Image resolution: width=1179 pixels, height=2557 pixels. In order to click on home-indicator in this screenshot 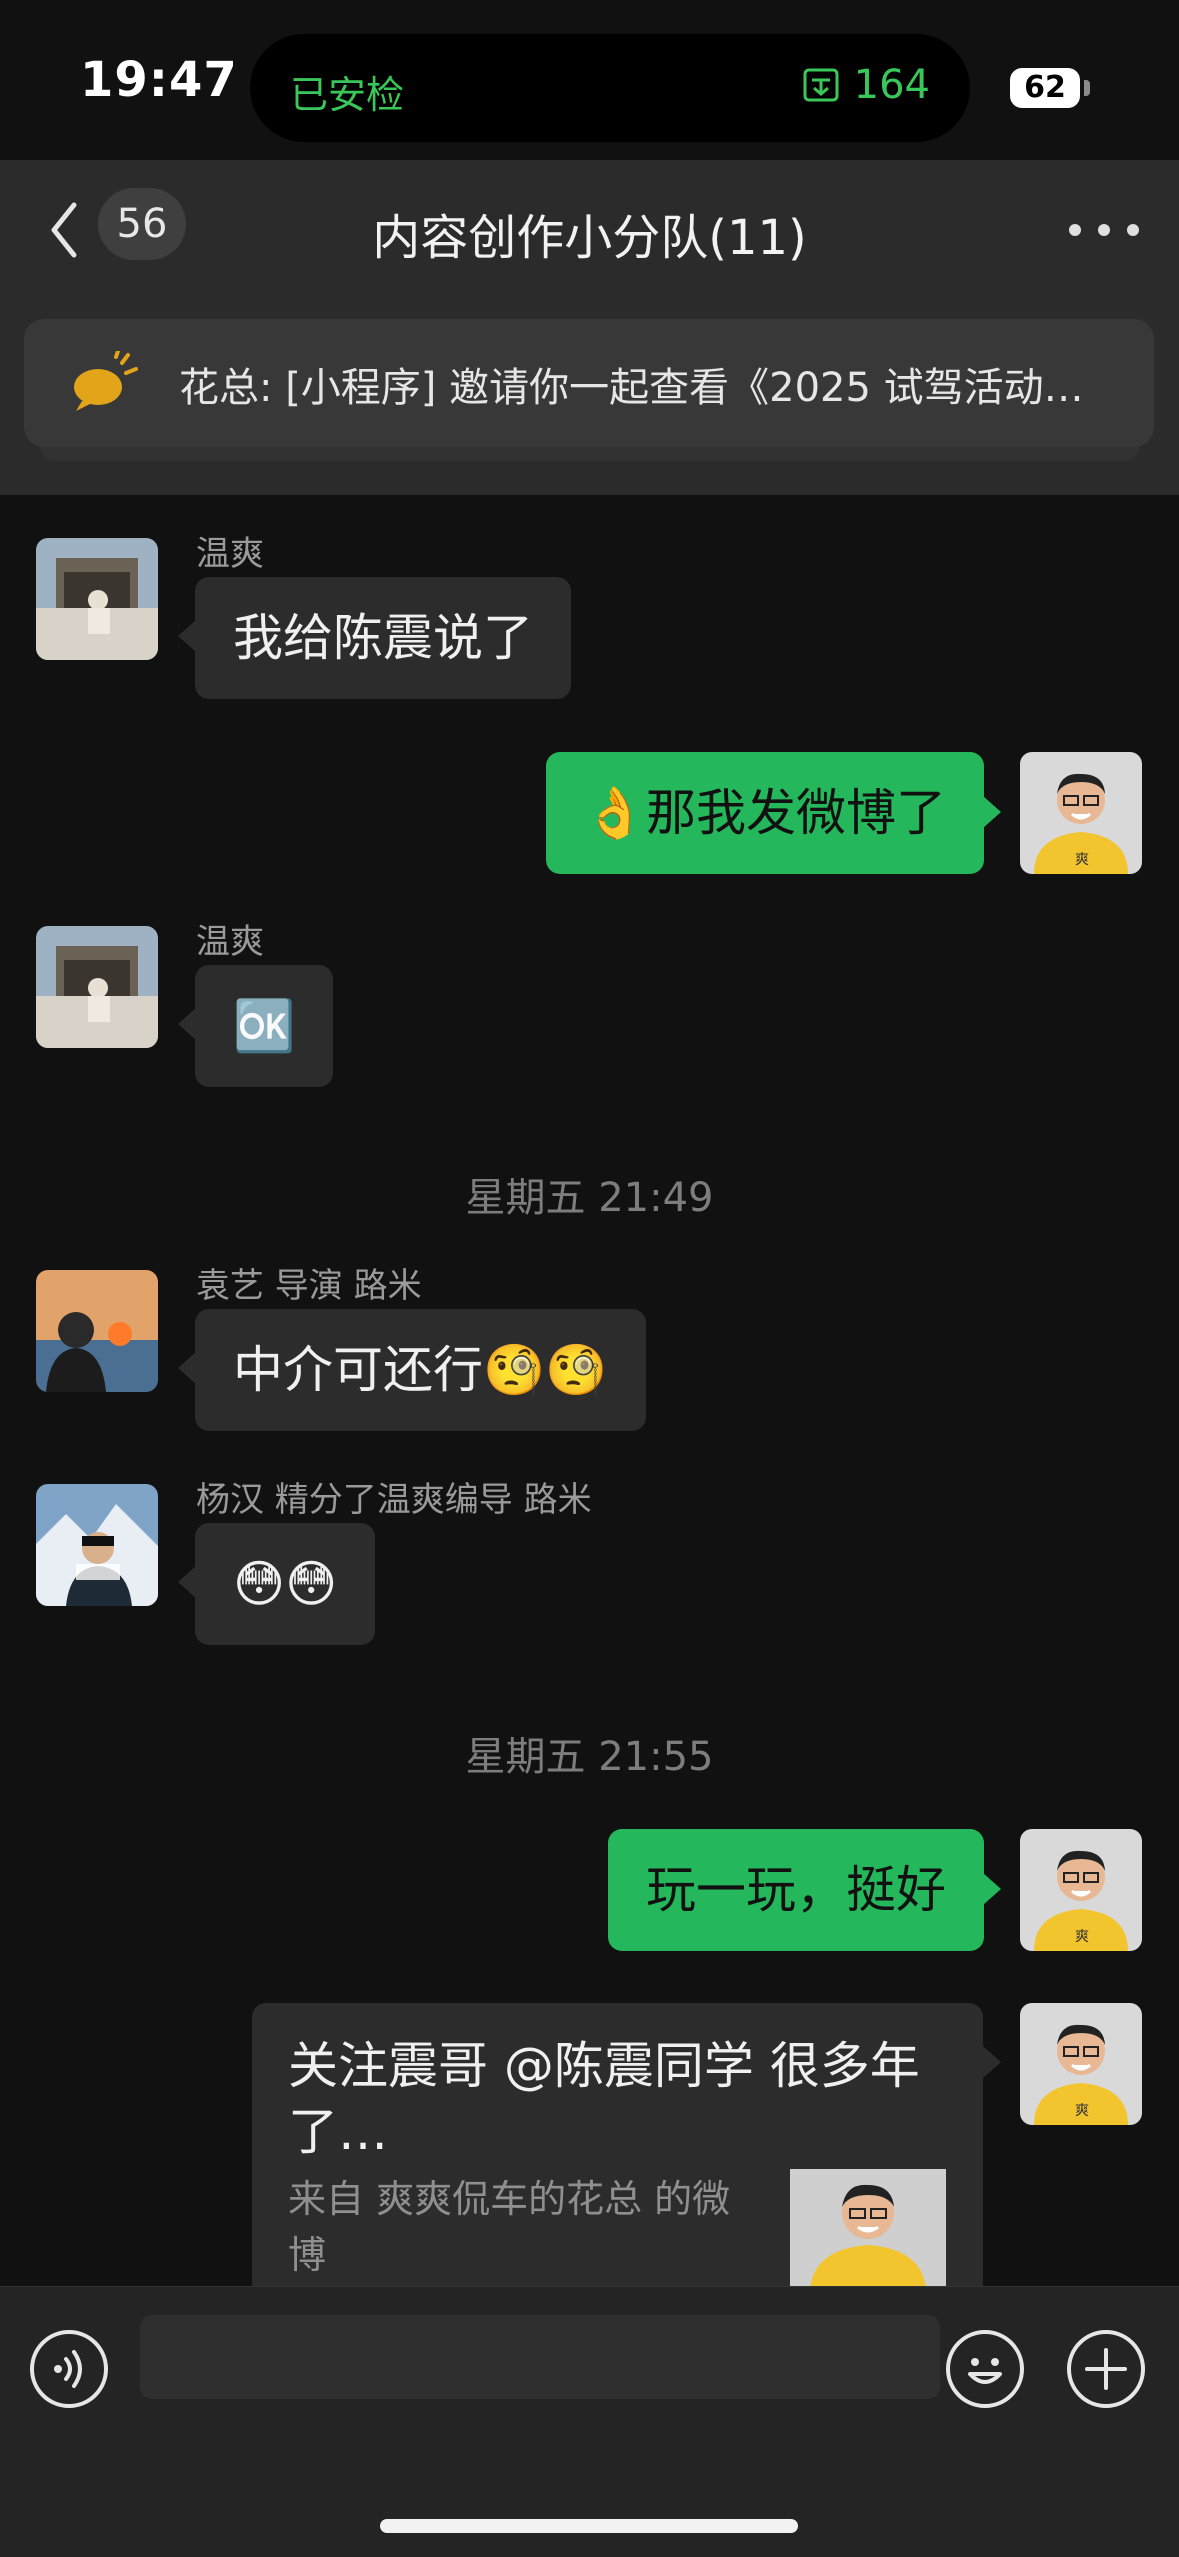, I will do `click(589, 2526)`.